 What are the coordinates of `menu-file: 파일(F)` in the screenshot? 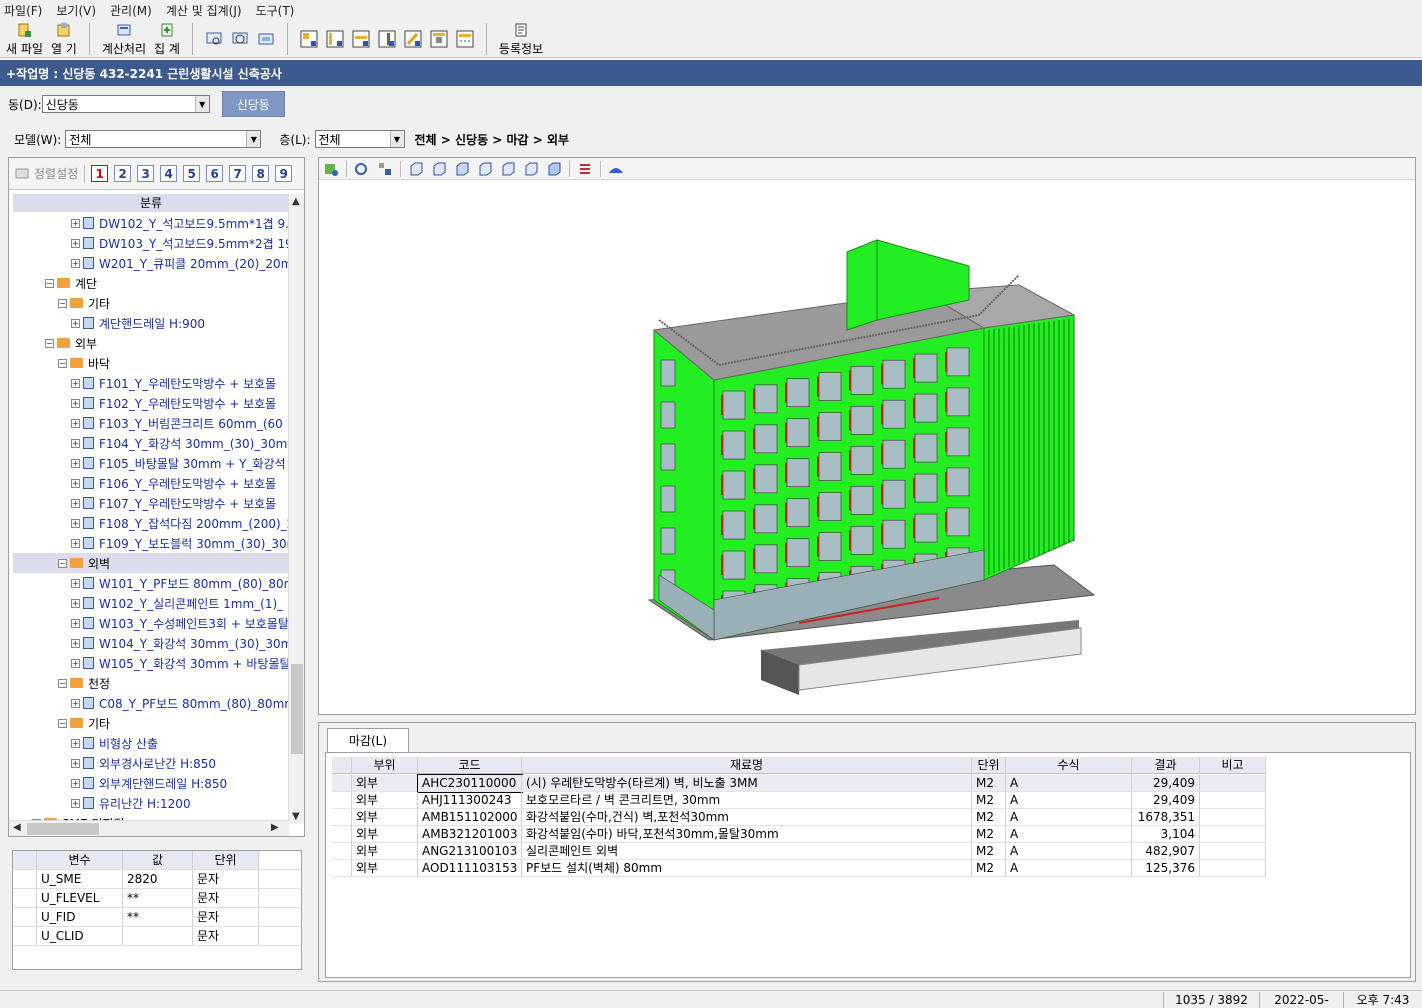 It's located at (23, 10).